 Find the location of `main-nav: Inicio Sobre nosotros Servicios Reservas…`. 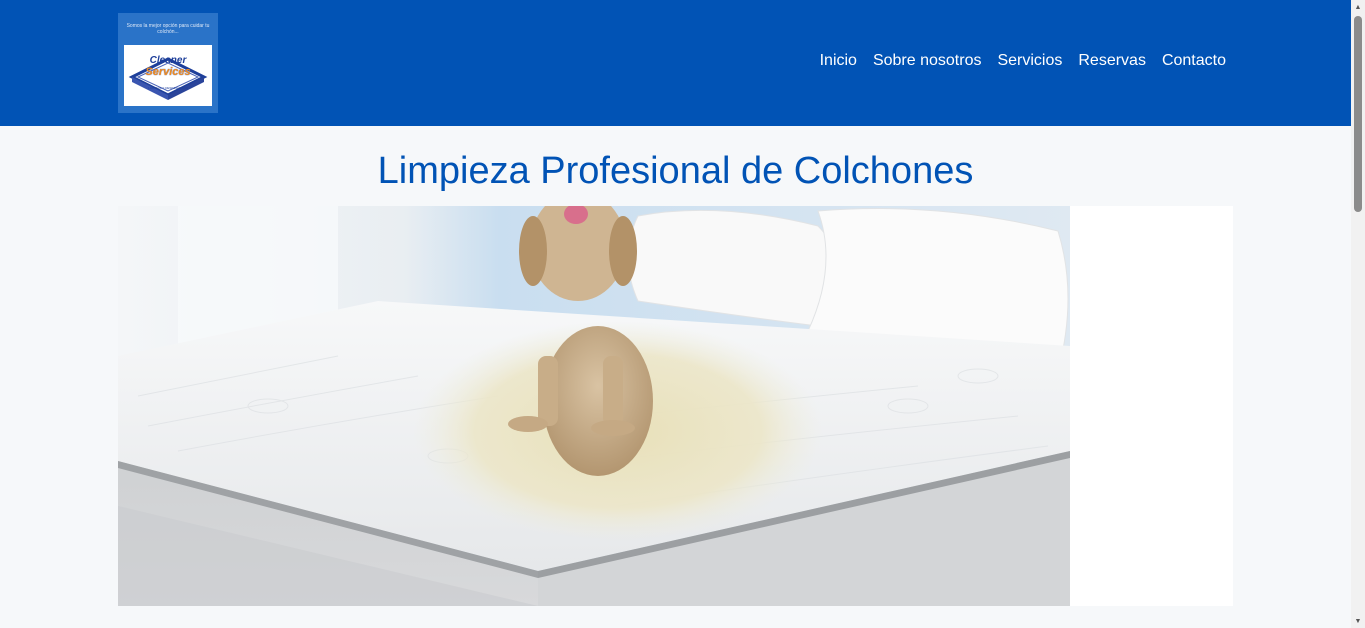

main-nav: Inicio Sobre nosotros Servicios Reservas… is located at coordinates (1023, 61).